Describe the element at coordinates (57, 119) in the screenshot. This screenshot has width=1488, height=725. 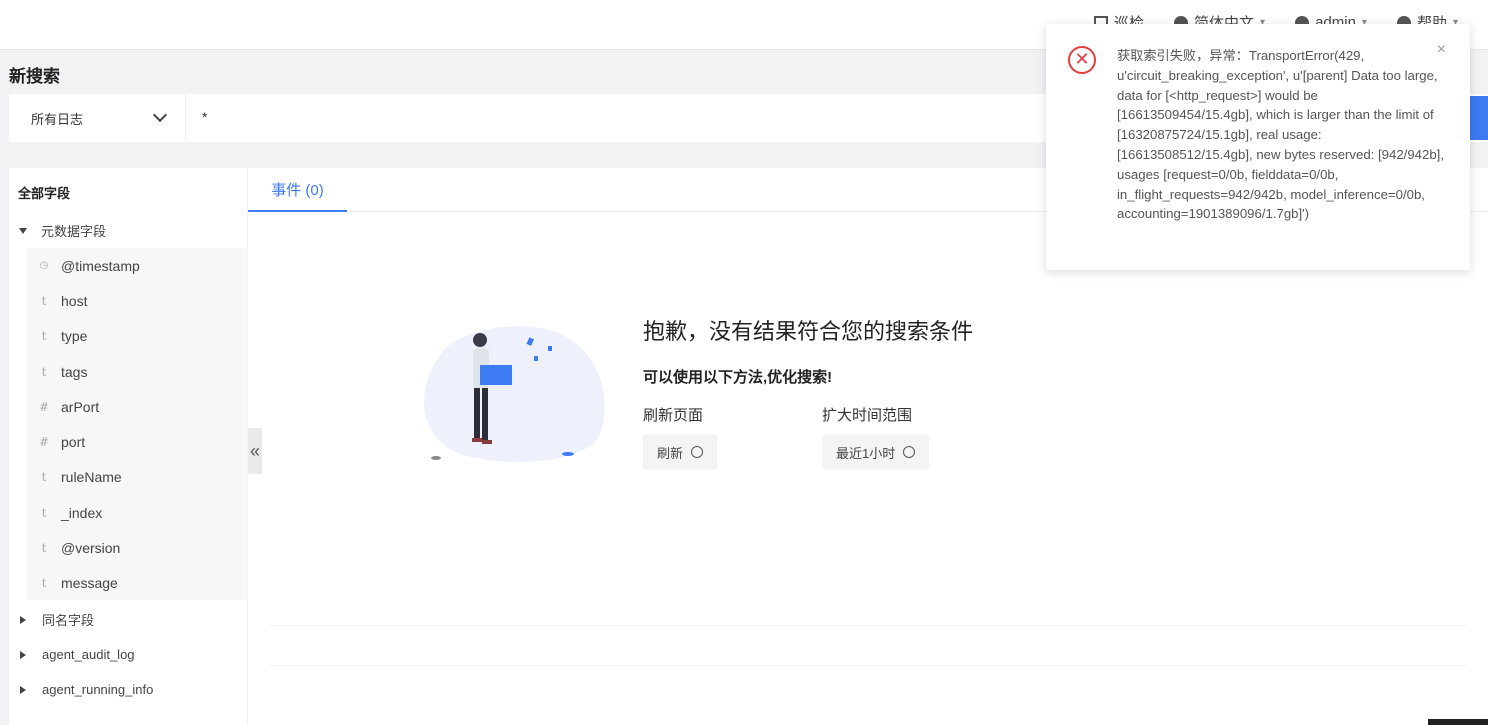
I see `log-scope-value: 所有日志` at that location.